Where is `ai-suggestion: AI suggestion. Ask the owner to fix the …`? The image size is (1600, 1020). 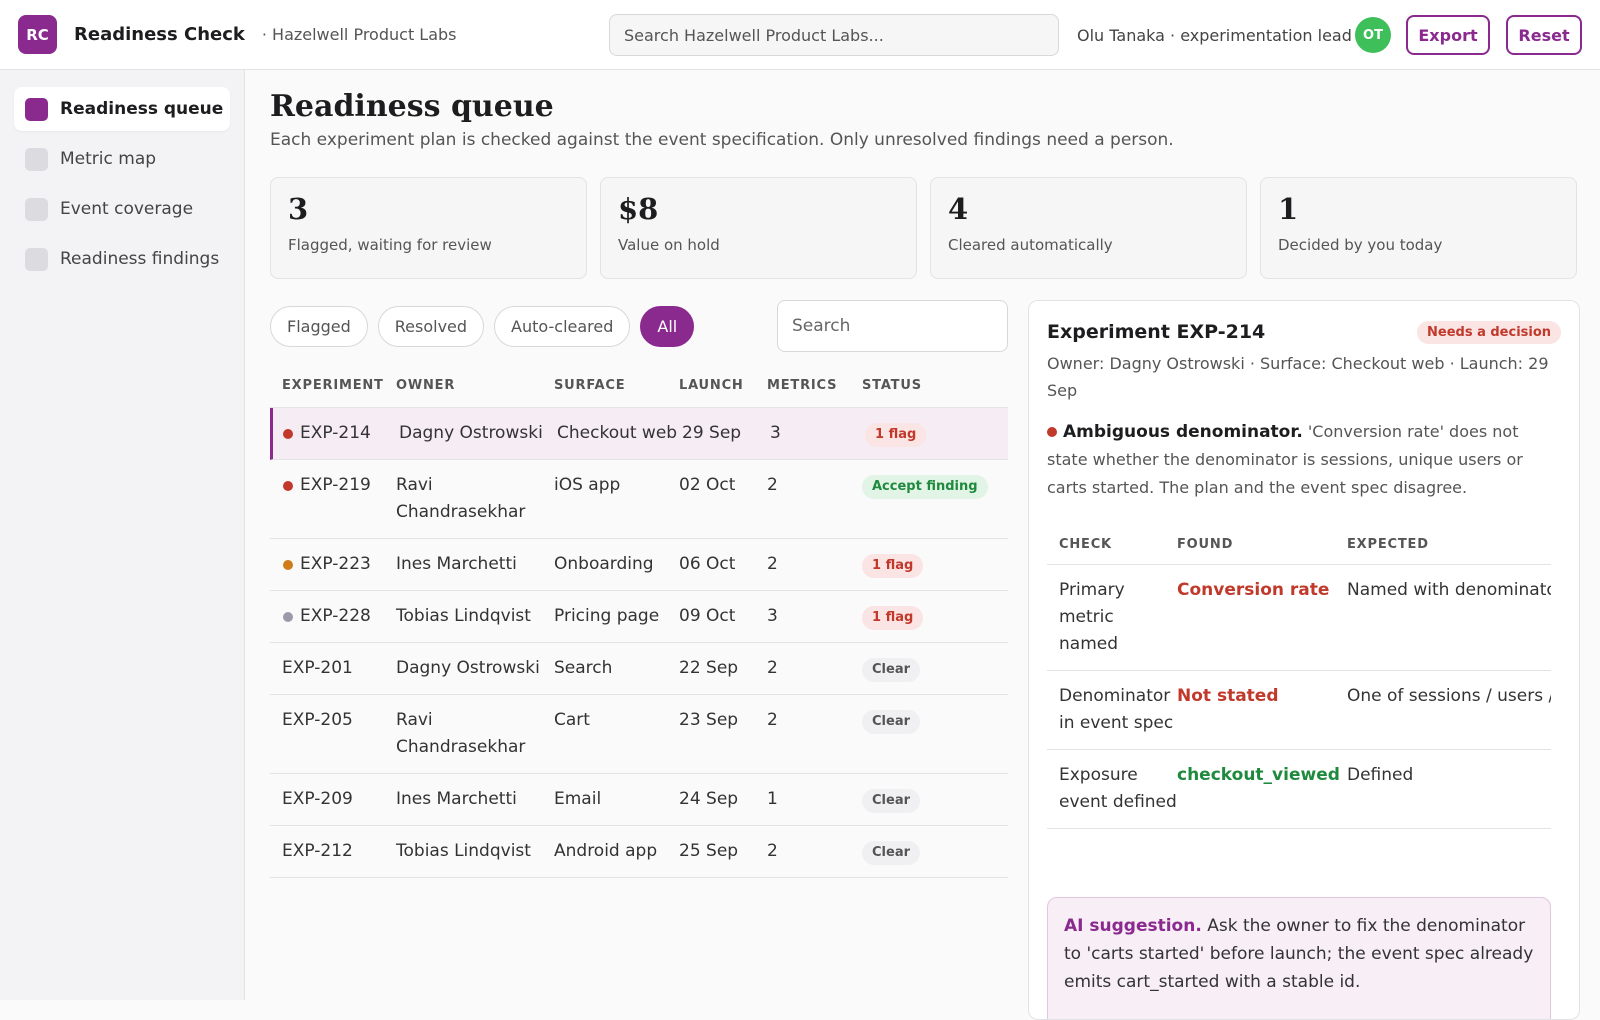 ai-suggestion: AI suggestion. Ask the owner to fix the … is located at coordinates (1299, 958).